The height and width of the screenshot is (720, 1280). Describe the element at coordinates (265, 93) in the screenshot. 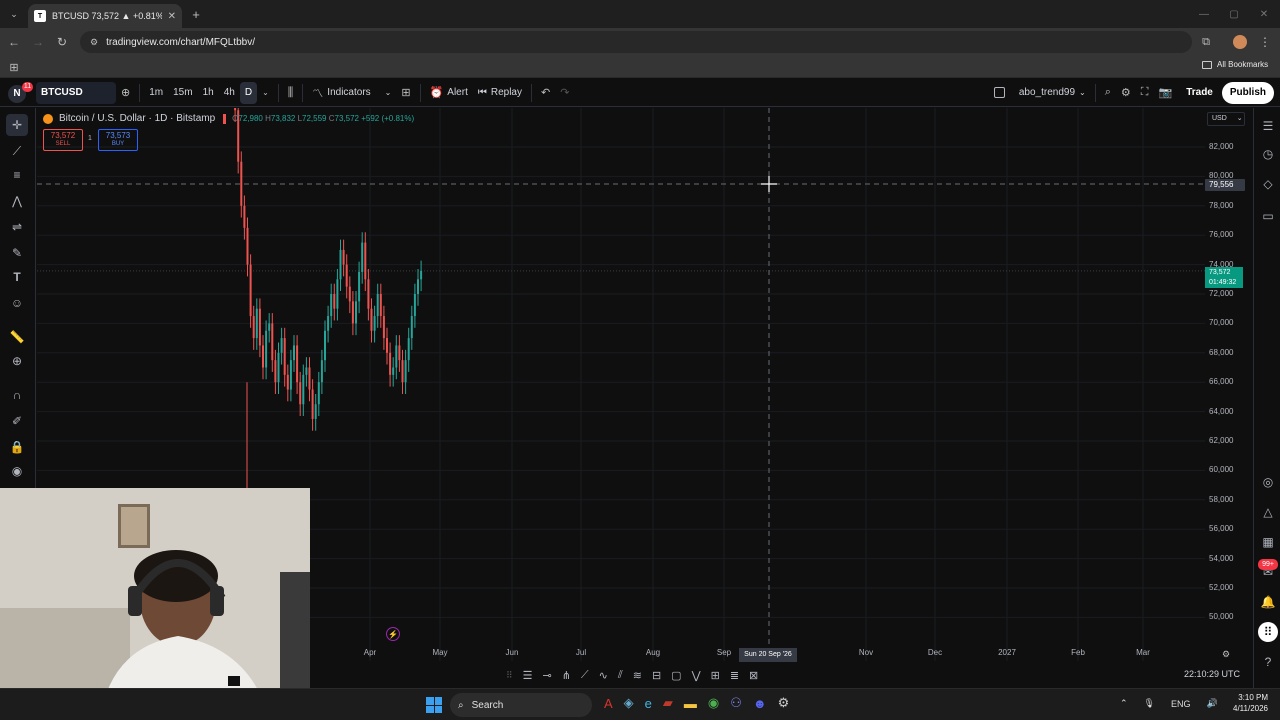

I see `interval-dropdown-icon: ⌄` at that location.